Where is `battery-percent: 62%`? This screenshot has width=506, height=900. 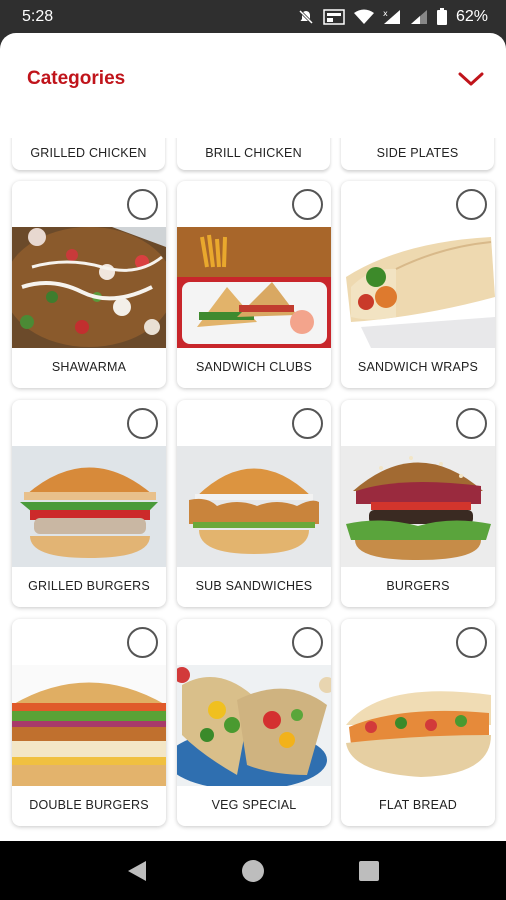 battery-percent: 62% is located at coordinates (471, 16).